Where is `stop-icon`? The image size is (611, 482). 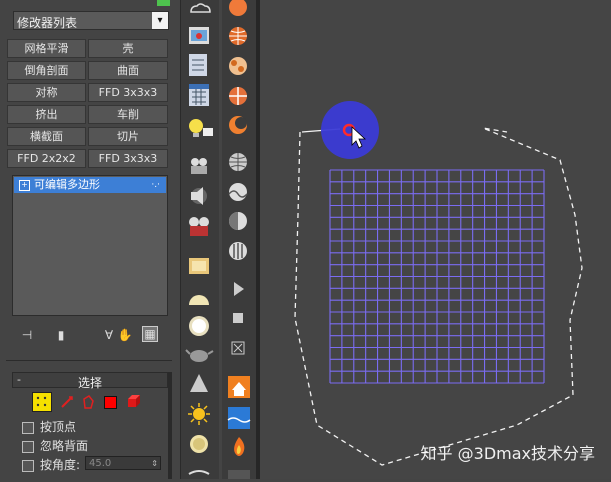 stop-icon is located at coordinates (238, 318).